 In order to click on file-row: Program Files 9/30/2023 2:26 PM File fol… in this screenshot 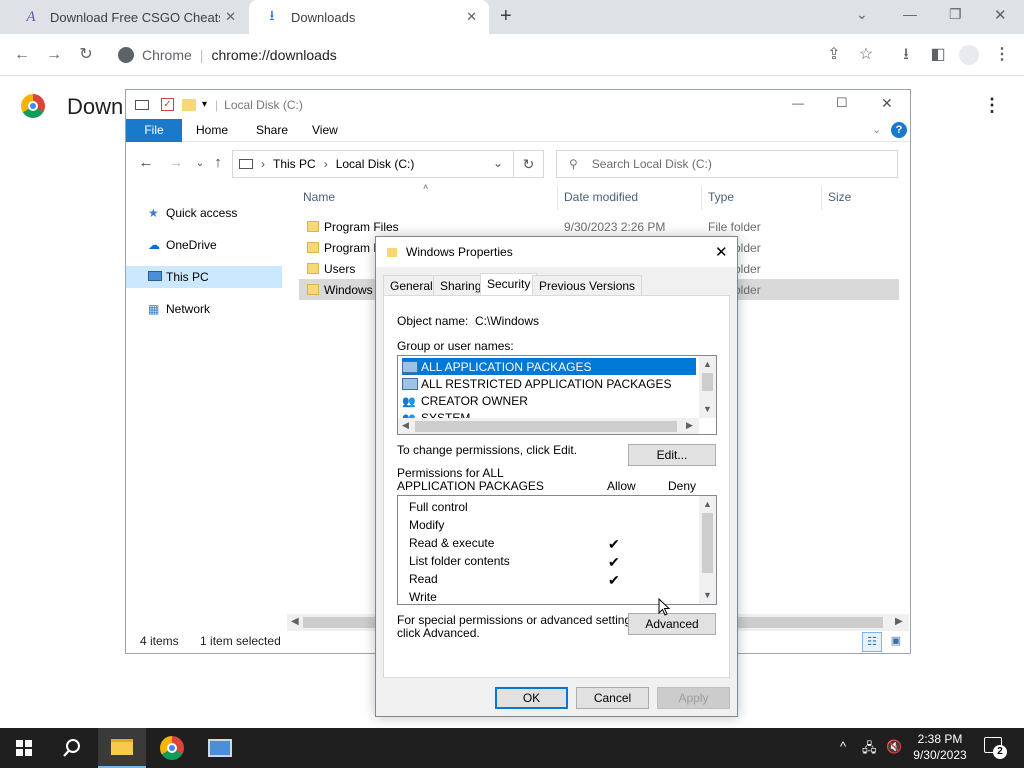, I will do `click(599, 226)`.